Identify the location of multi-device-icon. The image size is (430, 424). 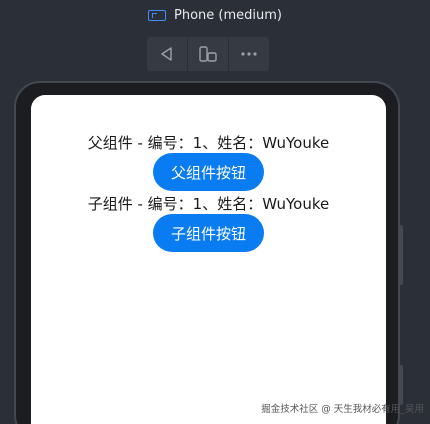
(208, 54).